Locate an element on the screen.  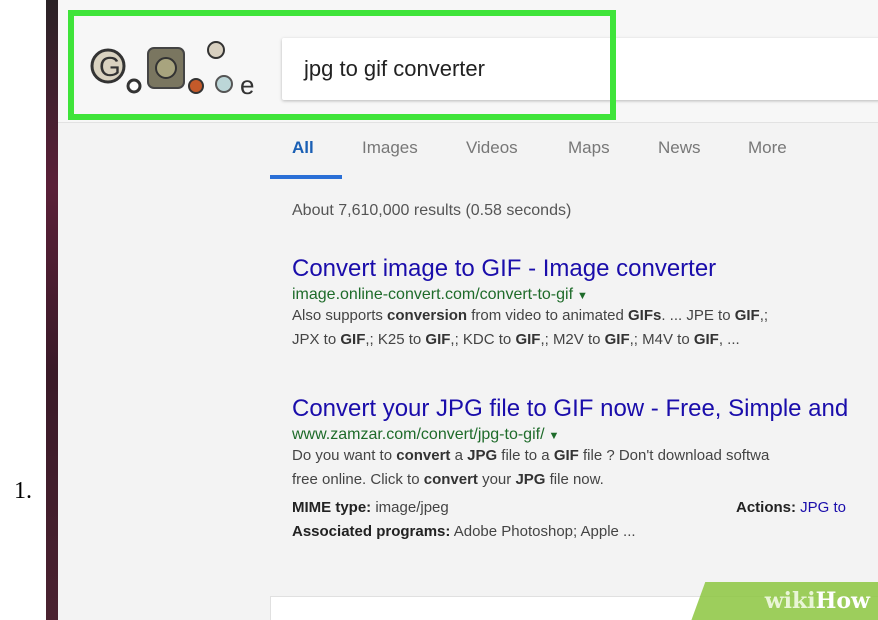
snippet-text: Do you want to is located at coordinates (344, 455).